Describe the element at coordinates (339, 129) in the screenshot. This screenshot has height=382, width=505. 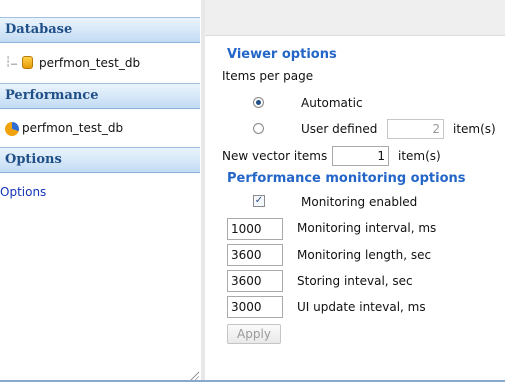
I see `user-defined-label: User defined` at that location.